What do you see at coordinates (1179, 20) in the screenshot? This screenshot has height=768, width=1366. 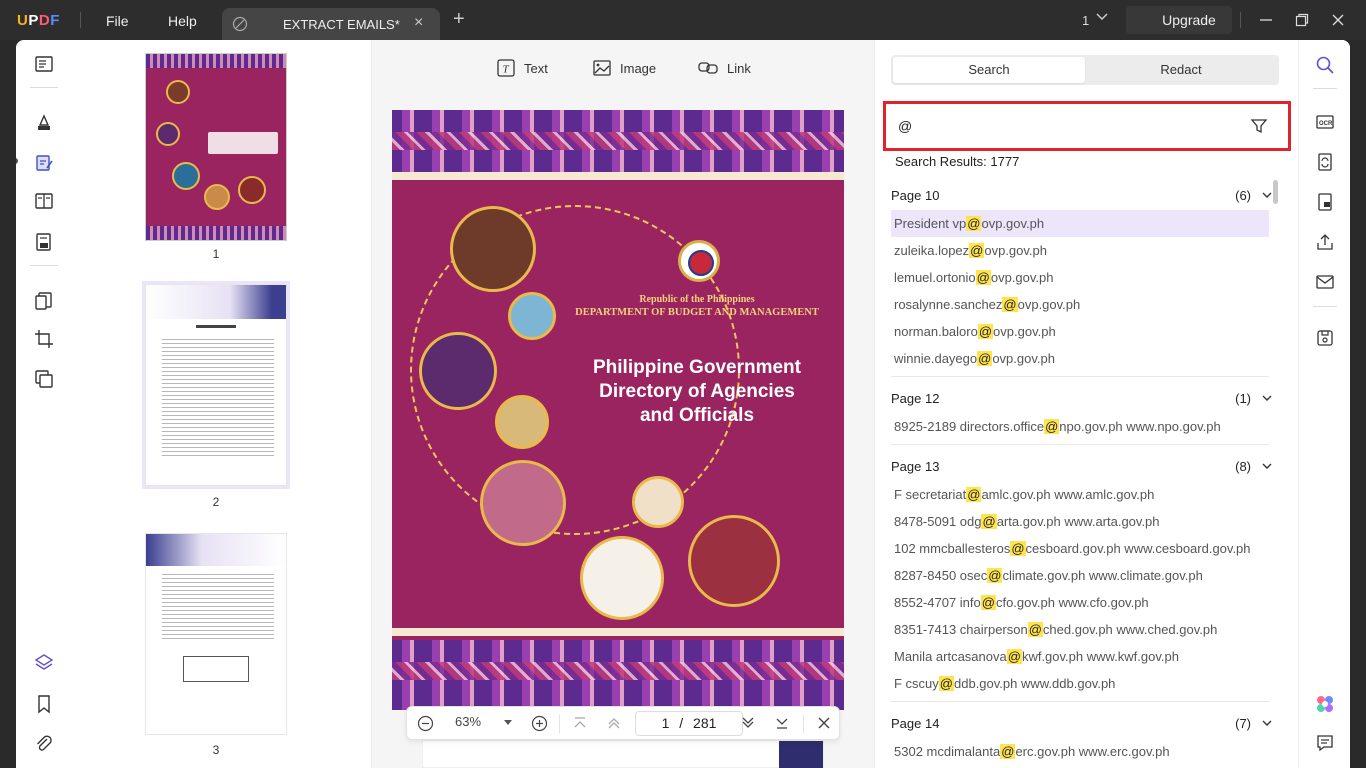 I see `upgrade-button: Upgrade` at bounding box center [1179, 20].